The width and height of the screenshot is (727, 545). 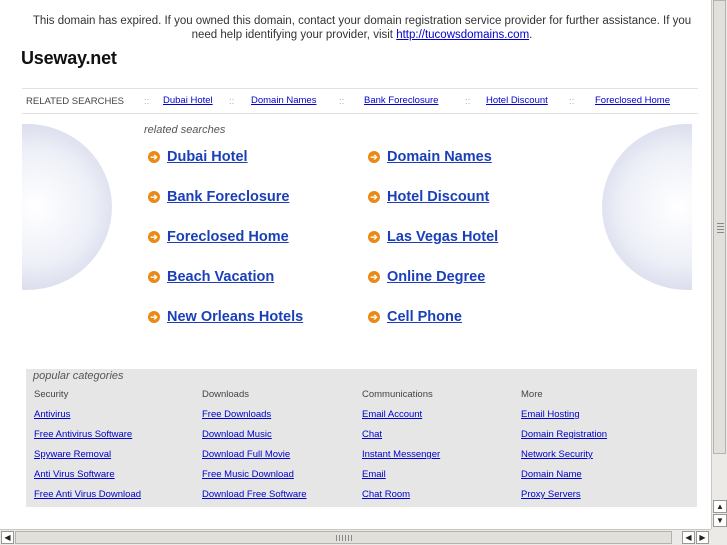 I want to click on related-searches-heading: related searches, so click(x=185, y=130).